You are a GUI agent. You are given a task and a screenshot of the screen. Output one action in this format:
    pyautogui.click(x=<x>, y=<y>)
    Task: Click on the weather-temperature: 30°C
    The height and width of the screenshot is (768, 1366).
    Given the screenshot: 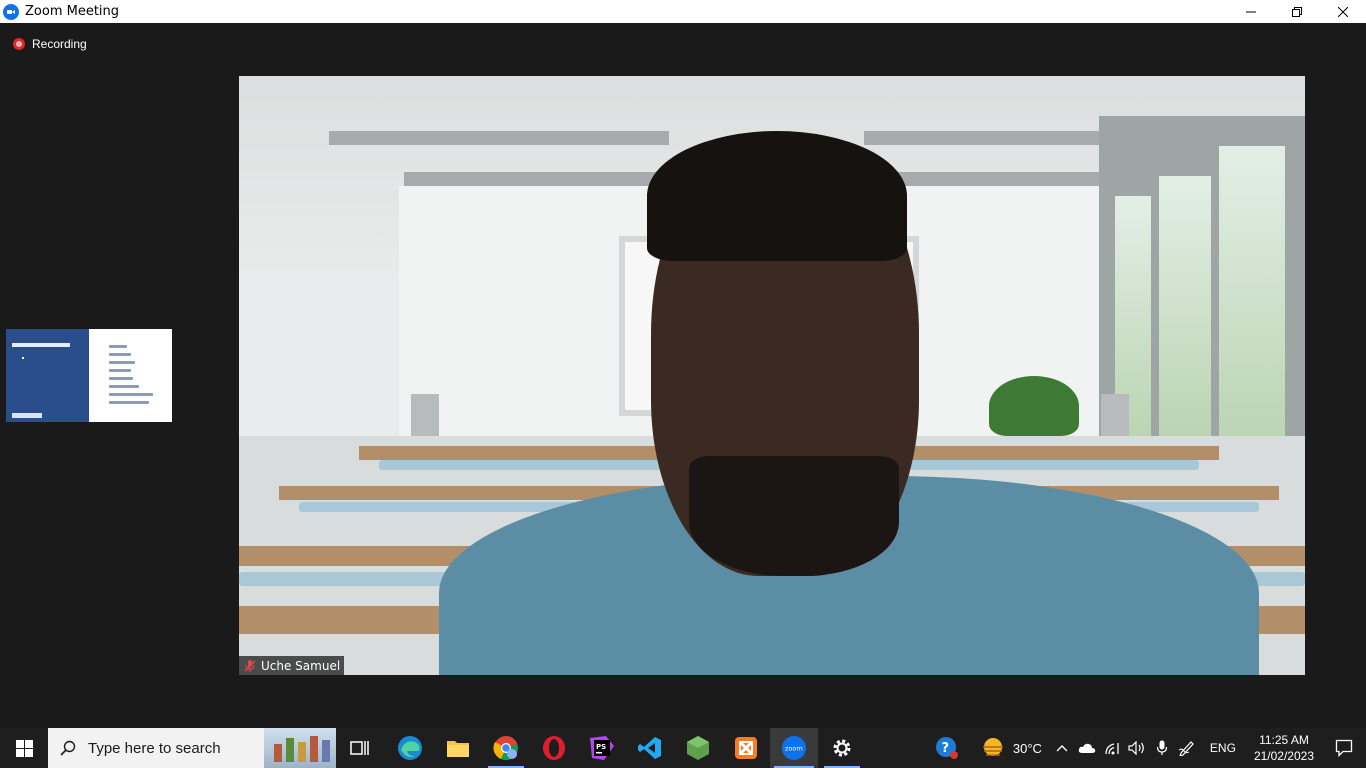 What is the action you would take?
    pyautogui.click(x=1027, y=748)
    